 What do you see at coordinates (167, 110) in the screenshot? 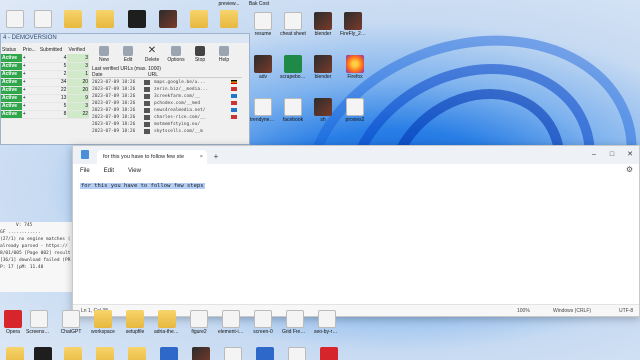
I see `list-item: 2023-07-09 18:26 news4realmedia.net/` at bounding box center [167, 110].